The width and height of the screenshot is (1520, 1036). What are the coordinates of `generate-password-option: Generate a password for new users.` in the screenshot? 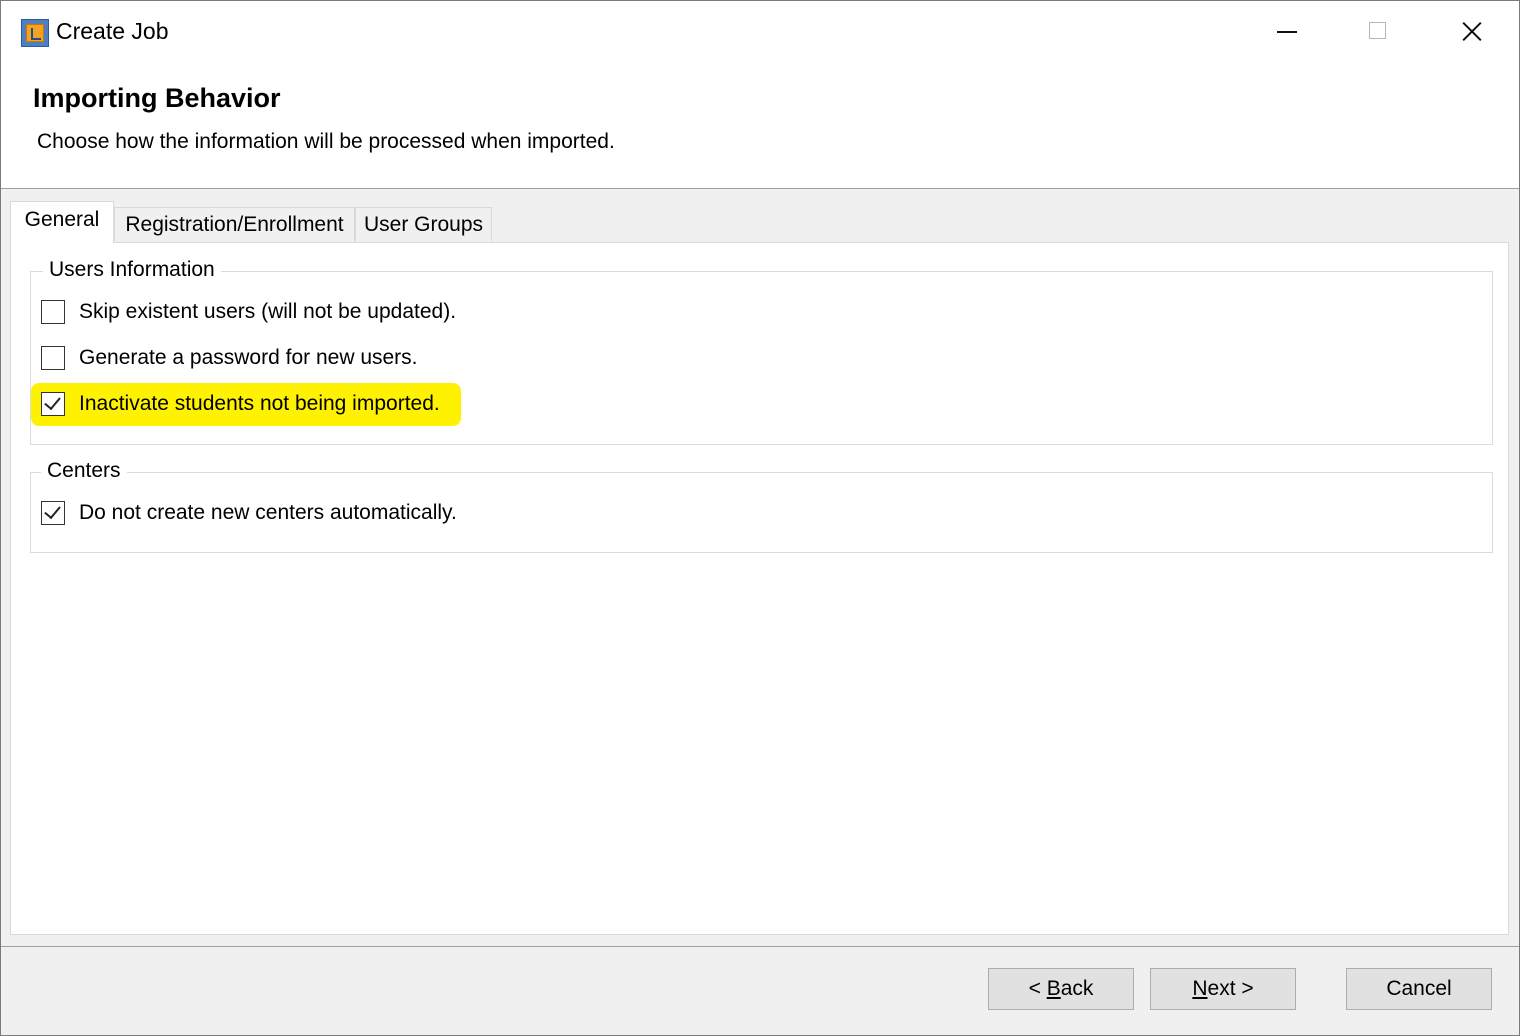 It's located at (229, 358).